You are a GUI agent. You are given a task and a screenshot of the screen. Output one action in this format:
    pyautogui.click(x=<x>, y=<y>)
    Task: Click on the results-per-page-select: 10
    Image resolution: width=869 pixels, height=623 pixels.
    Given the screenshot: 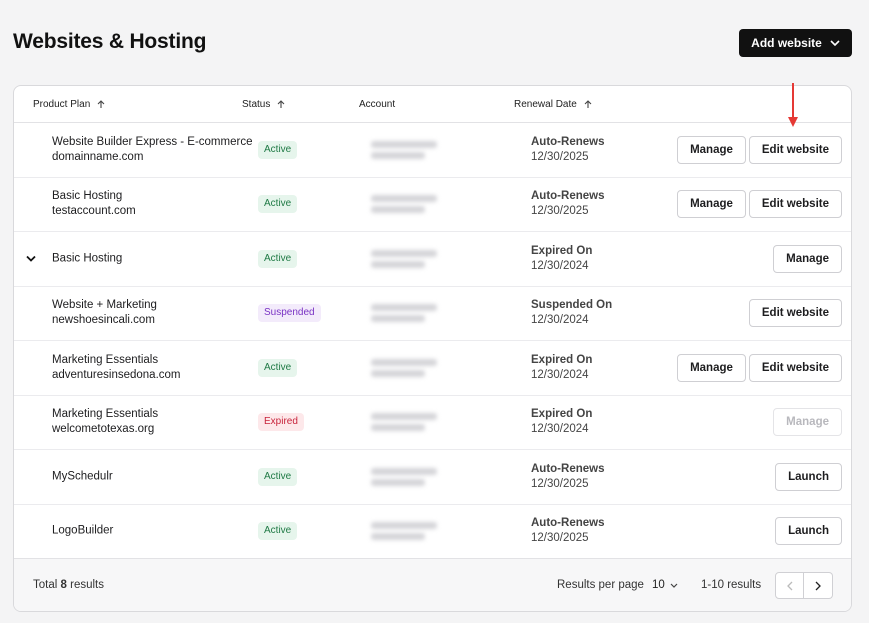 What is the action you would take?
    pyautogui.click(x=665, y=585)
    